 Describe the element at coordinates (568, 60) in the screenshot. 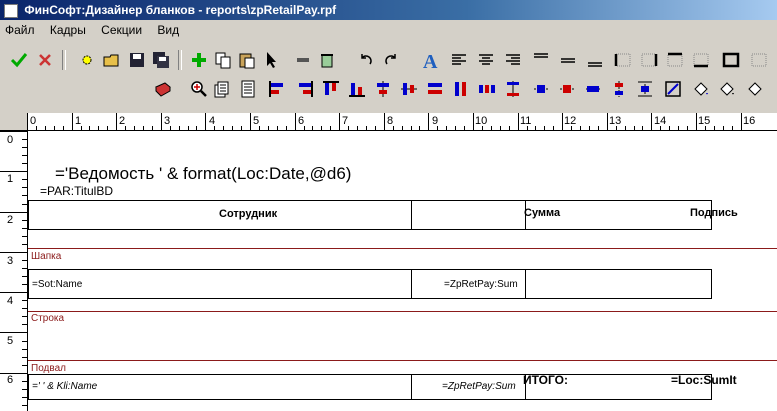

I see `valign-middle-icon` at that location.